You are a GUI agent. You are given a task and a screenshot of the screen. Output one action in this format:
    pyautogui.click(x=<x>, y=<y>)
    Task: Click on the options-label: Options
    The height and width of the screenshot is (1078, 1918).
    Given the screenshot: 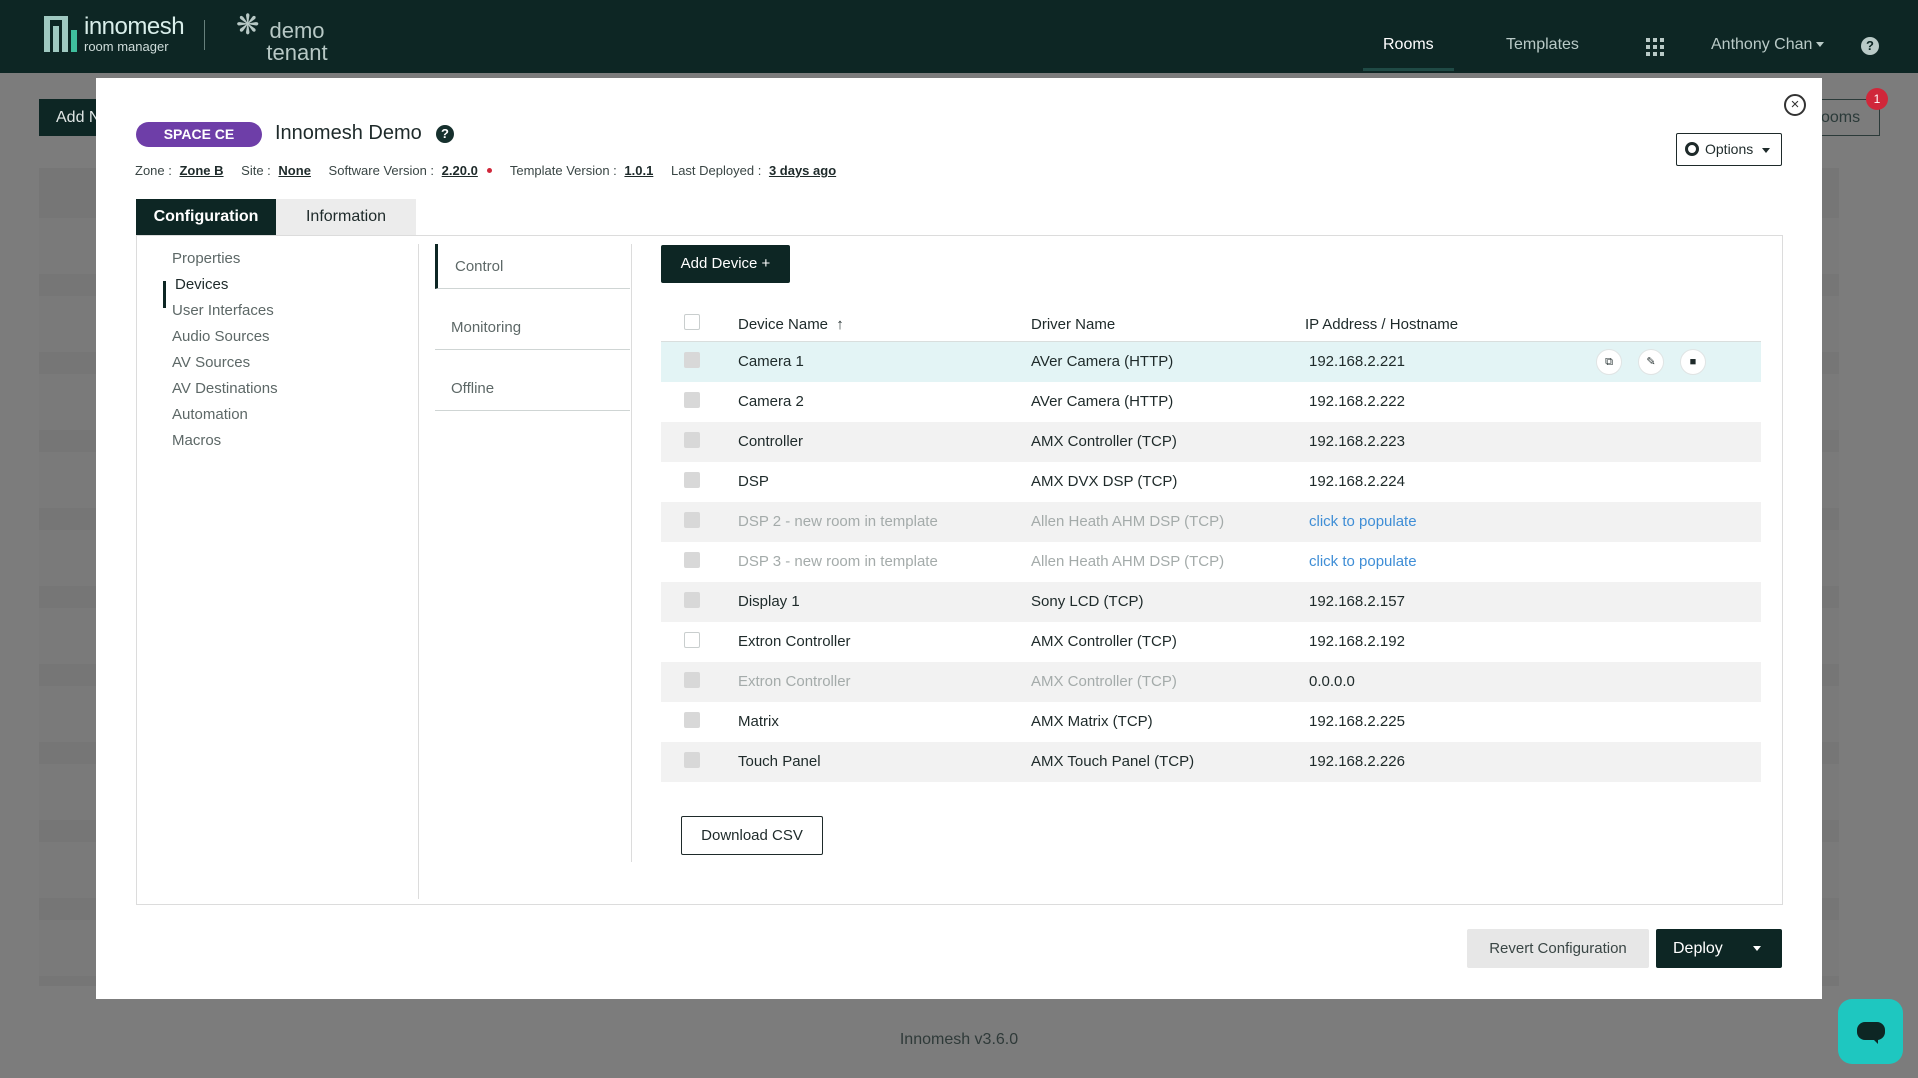 What is the action you would take?
    pyautogui.click(x=1729, y=149)
    